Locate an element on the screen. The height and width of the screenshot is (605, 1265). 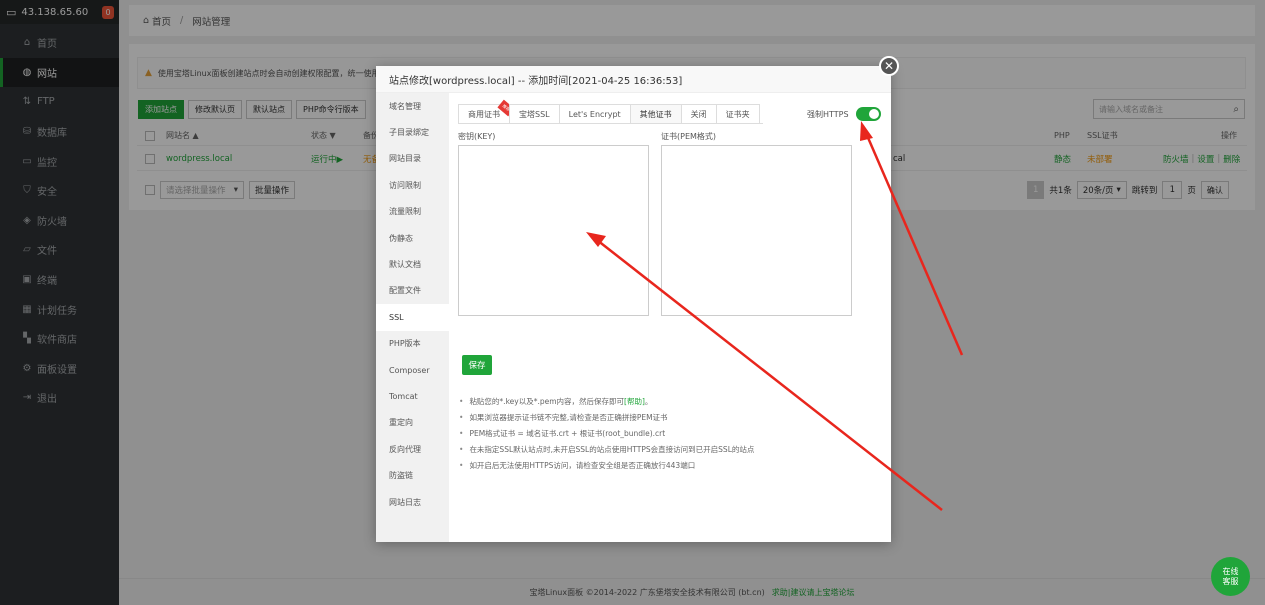
ssl-tab: Let's Encrypt is located at coordinates (594, 114).